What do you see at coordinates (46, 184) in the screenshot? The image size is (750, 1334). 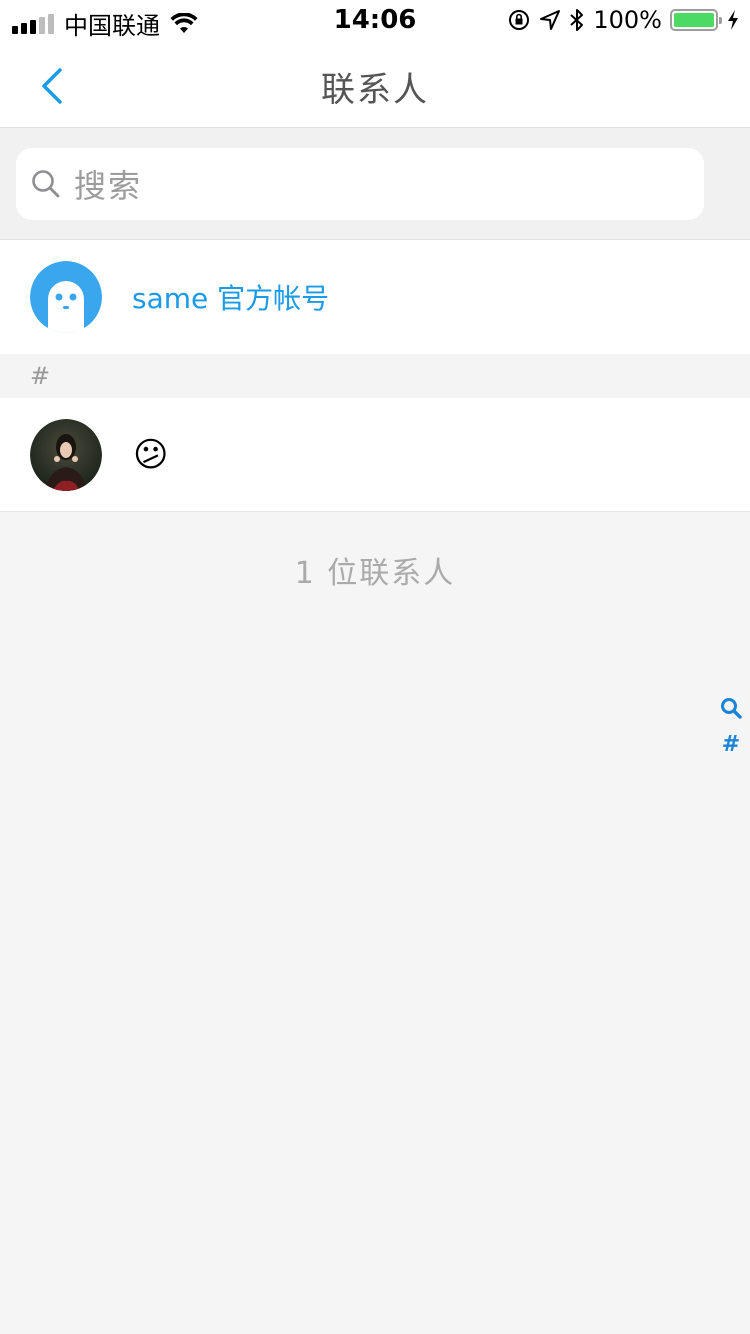 I see `search-icon` at bounding box center [46, 184].